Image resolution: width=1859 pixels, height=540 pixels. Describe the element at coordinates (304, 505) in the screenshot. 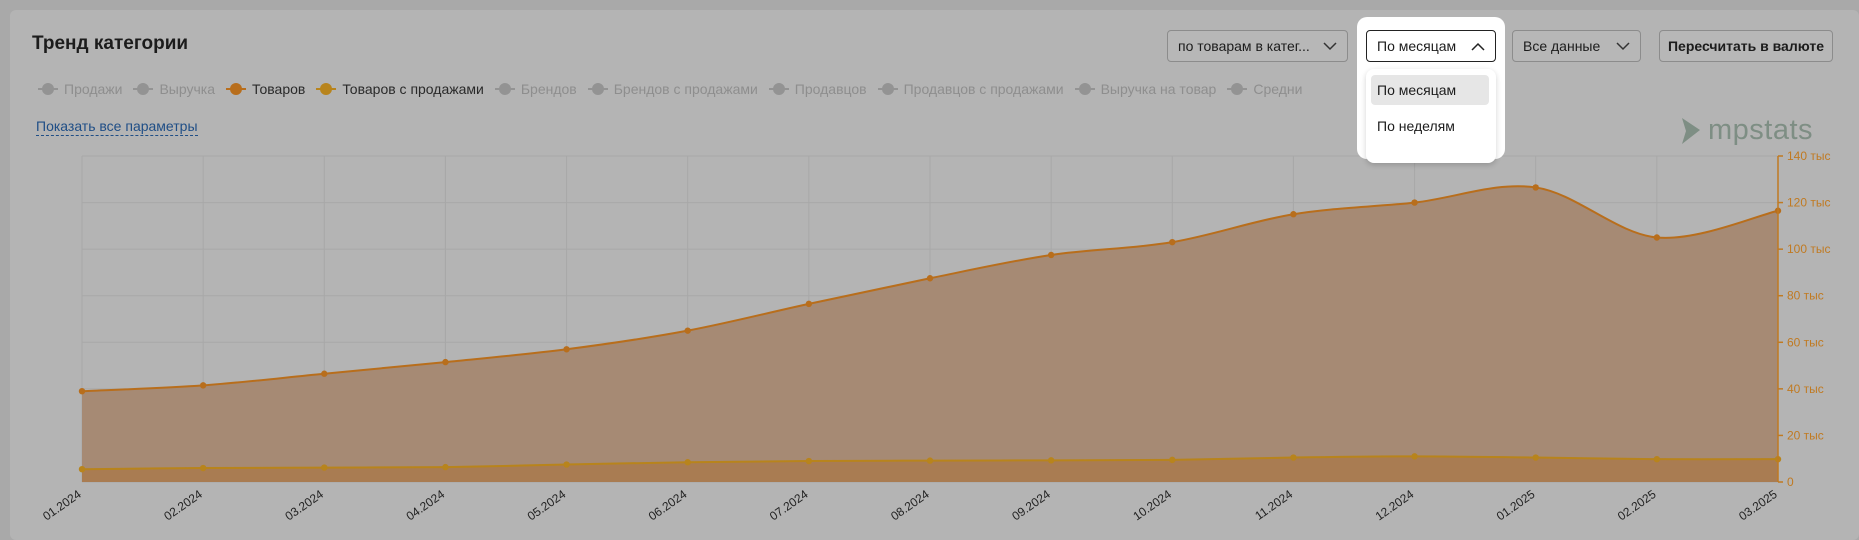

I see `x-tick-label: 03.2024` at that location.